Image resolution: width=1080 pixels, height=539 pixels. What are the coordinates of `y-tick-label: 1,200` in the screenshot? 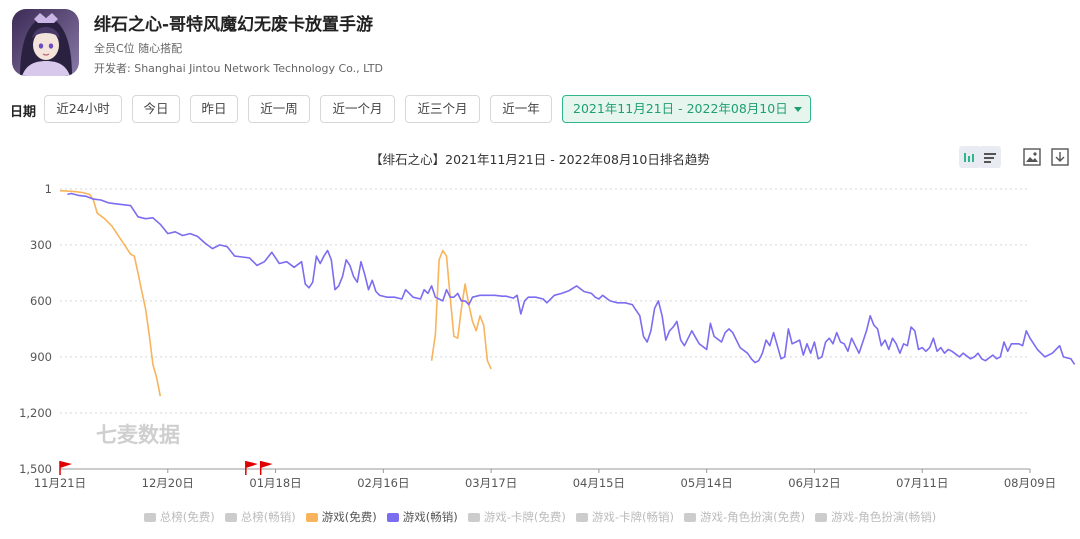 It's located at (35, 413).